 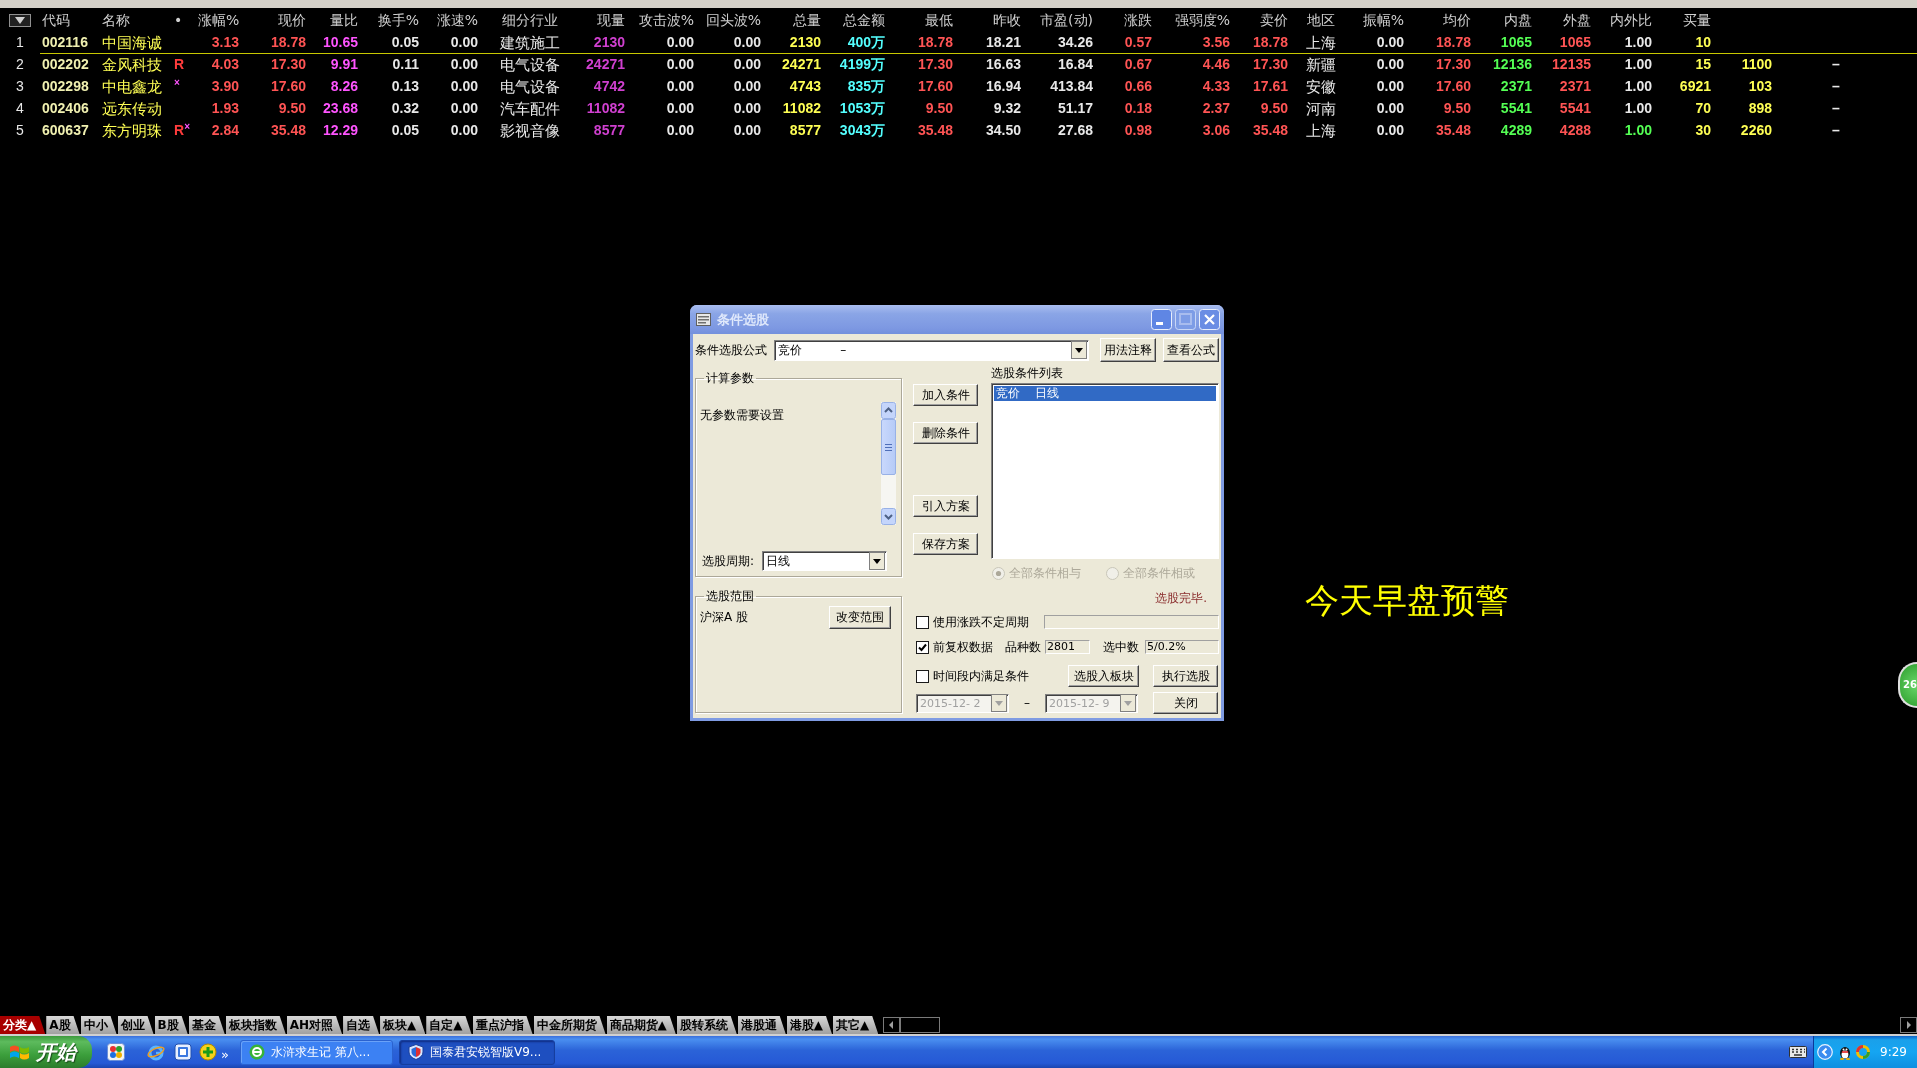 What do you see at coordinates (1124, 20) in the screenshot?
I see `column-header: 涨跌` at bounding box center [1124, 20].